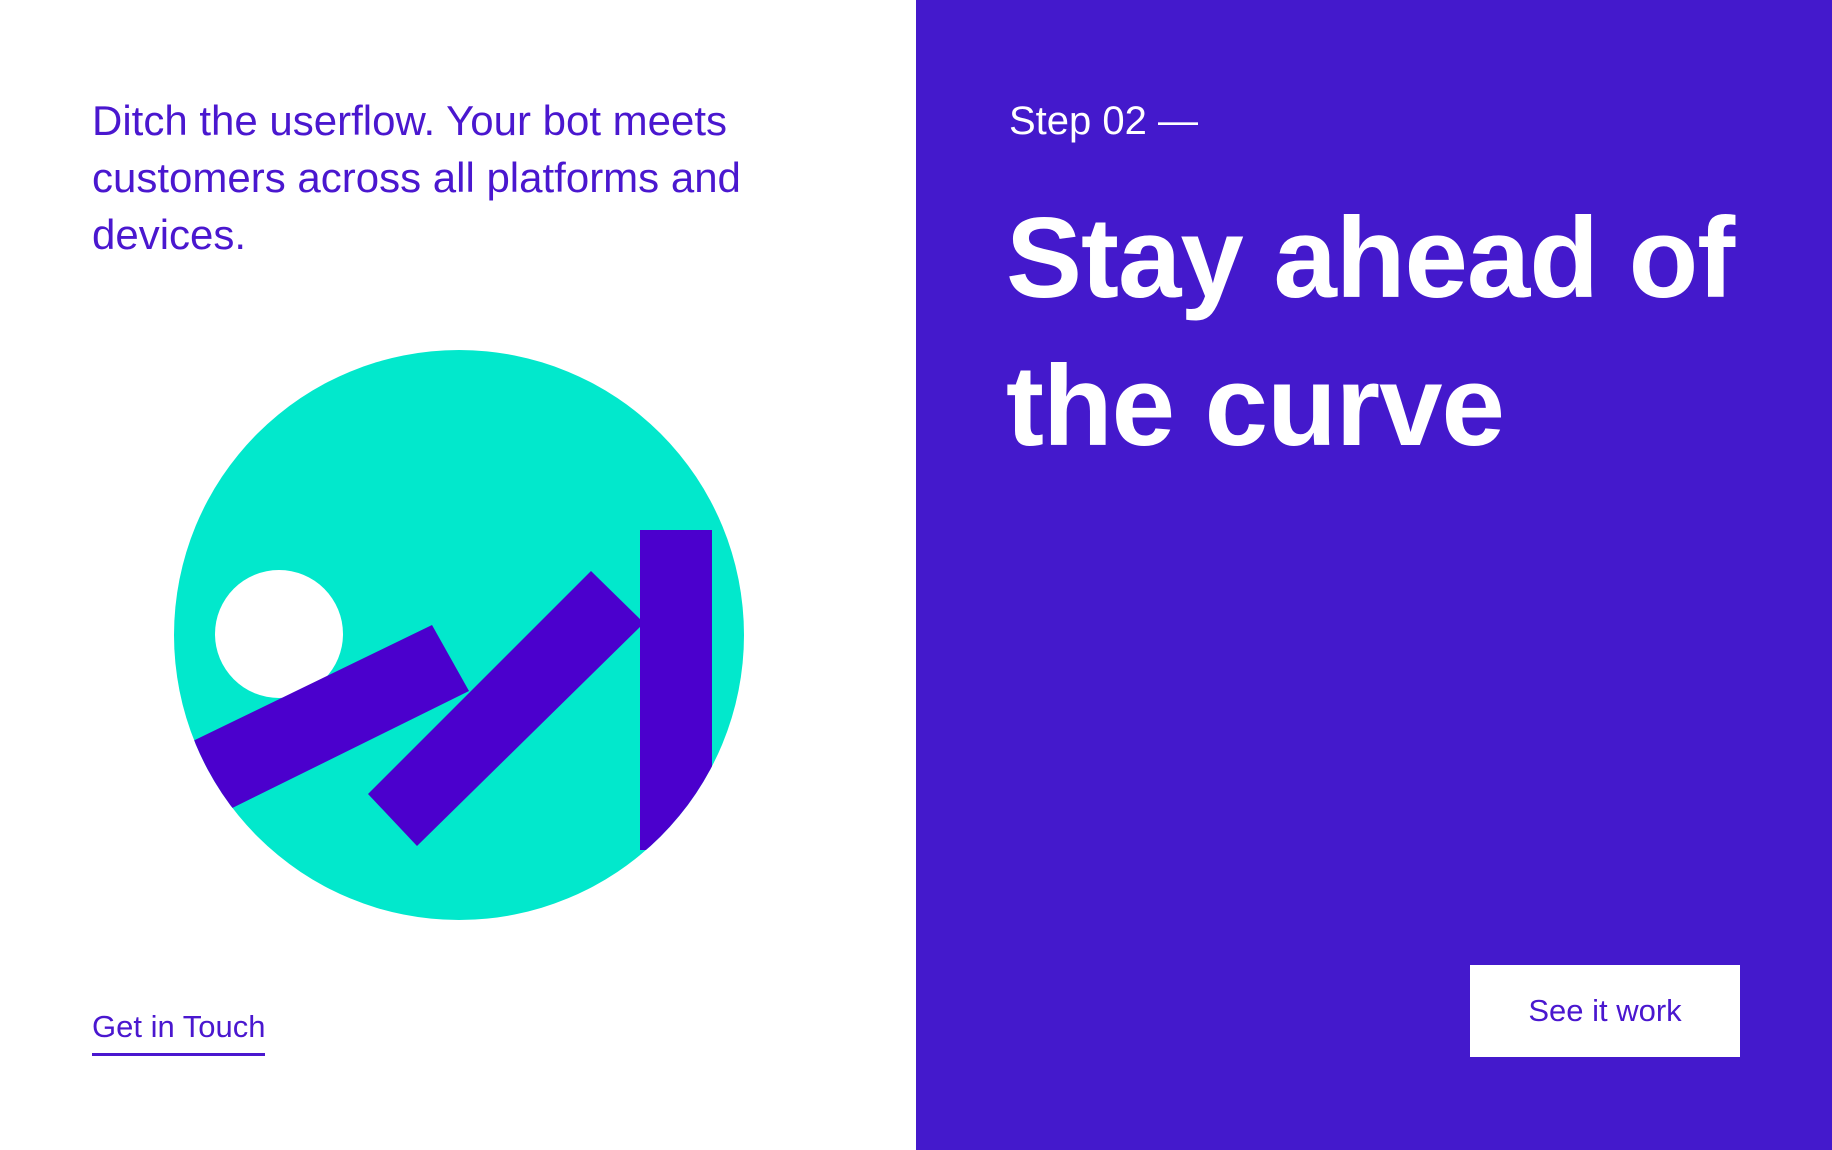 The image size is (1832, 1150). Describe the element at coordinates (1104, 121) in the screenshot. I see `step-label: Step 02 —` at that location.